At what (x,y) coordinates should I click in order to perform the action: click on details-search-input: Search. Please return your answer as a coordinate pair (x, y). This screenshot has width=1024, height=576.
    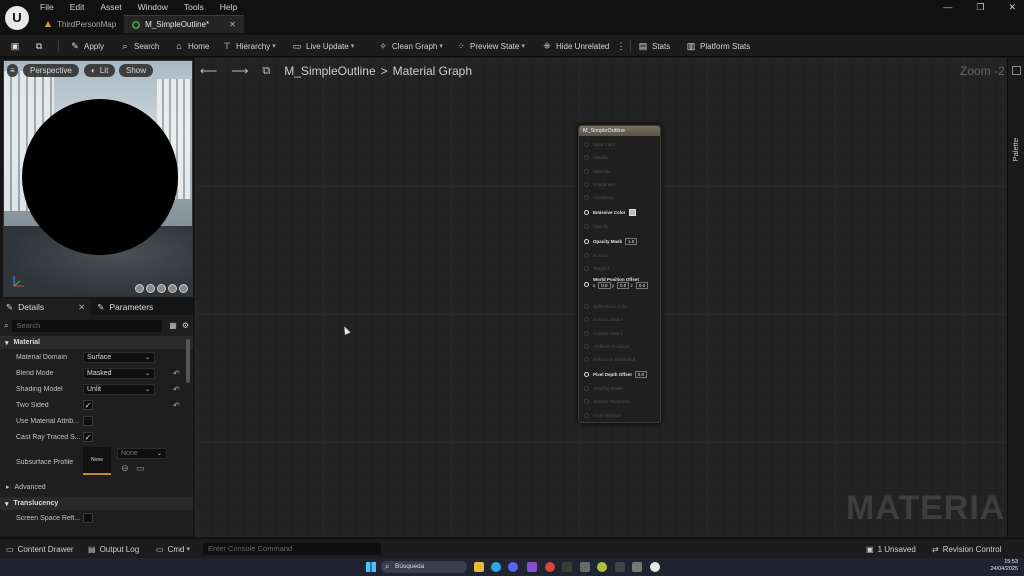
    Looking at the image, I should click on (87, 325).